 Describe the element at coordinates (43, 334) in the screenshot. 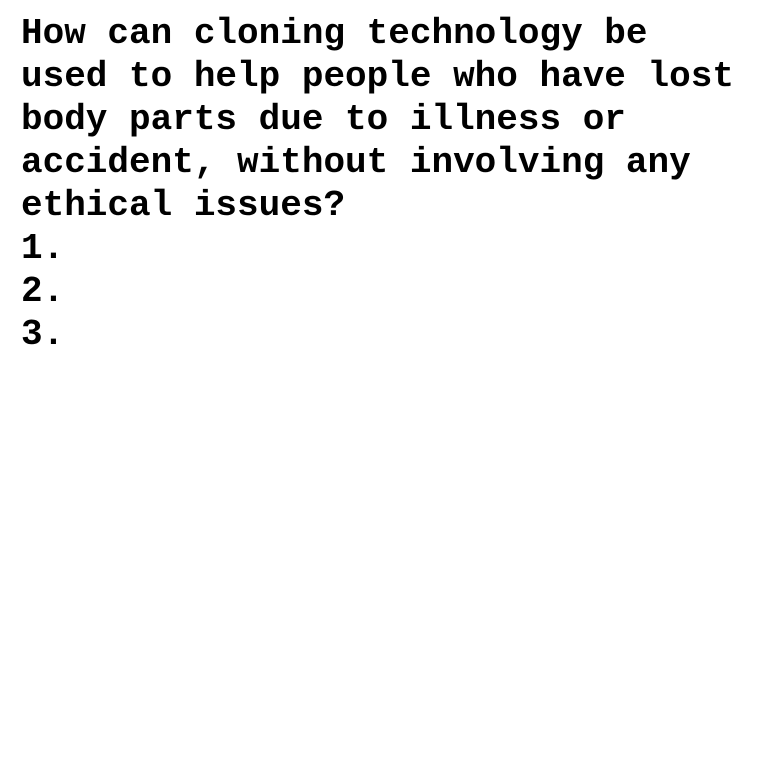

I see `list-item-3: 3.` at that location.